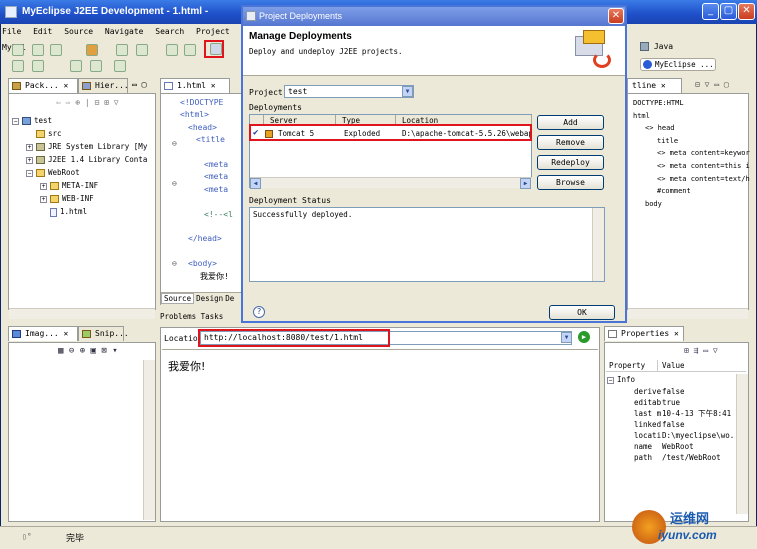 The height and width of the screenshot is (549, 757). What do you see at coordinates (391, 183) in the screenshot?
I see `deployments-hscrollbar: ◀ ▶` at bounding box center [391, 183].